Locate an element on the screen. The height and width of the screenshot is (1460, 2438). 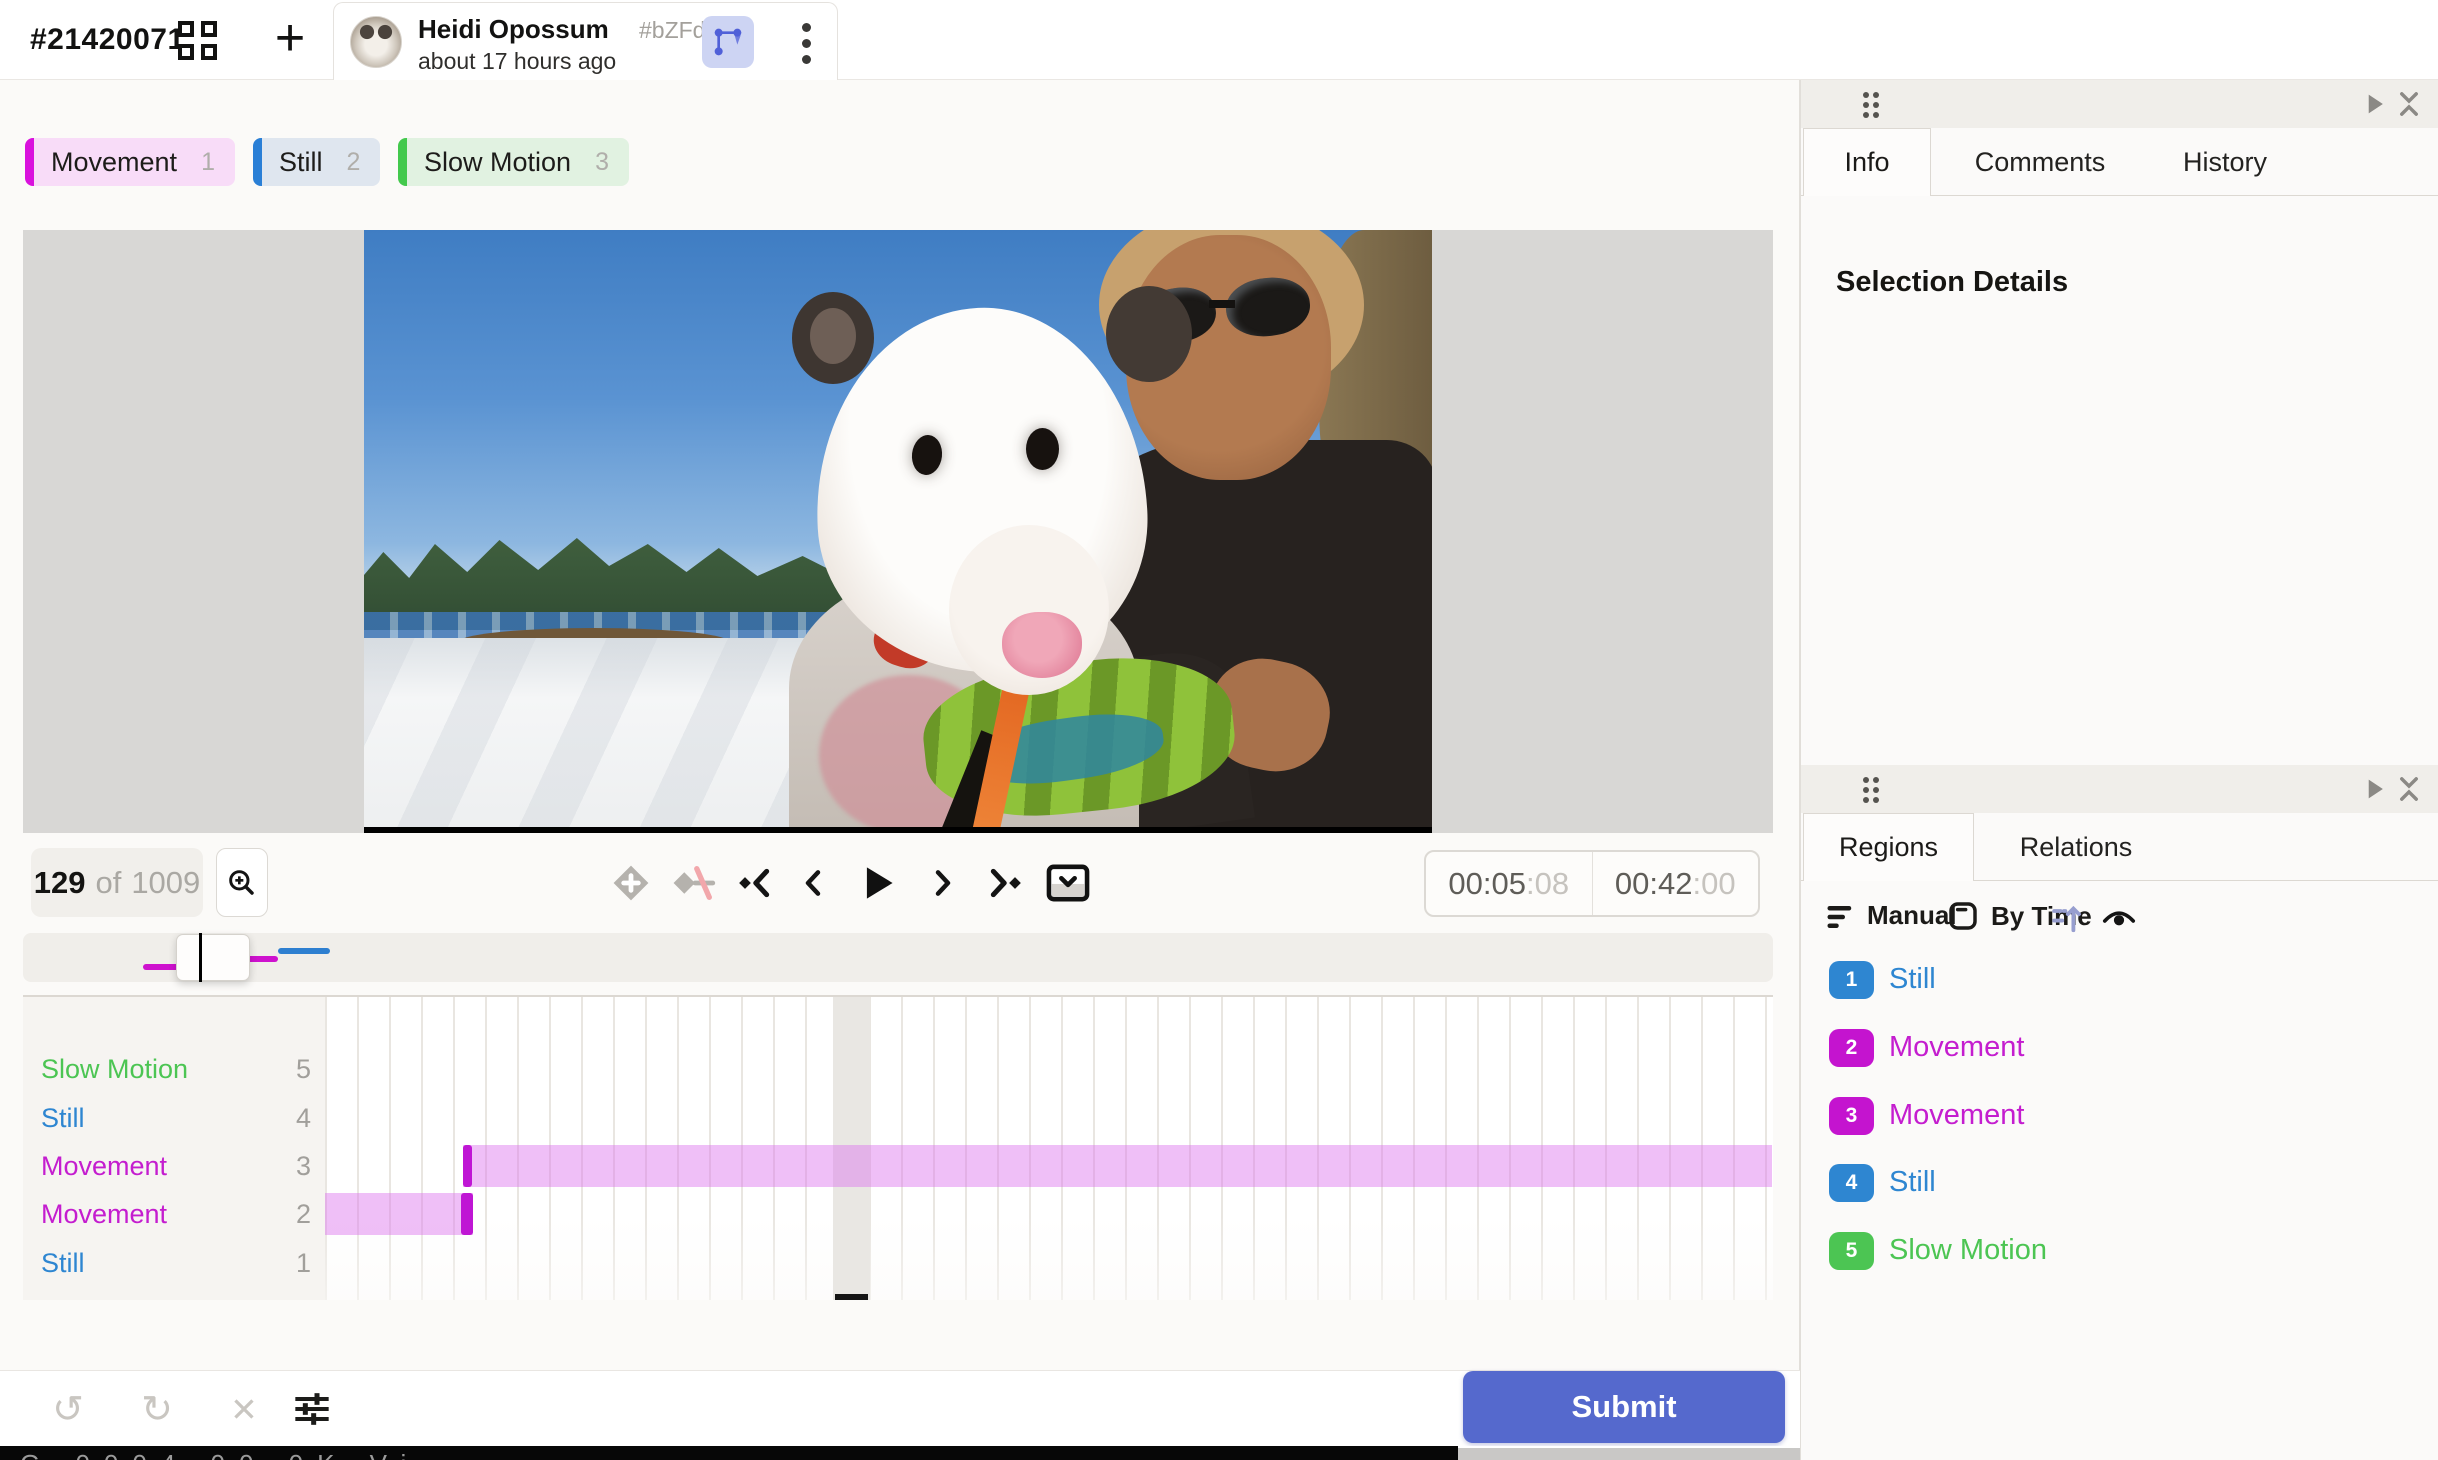
task-id: #21420071 is located at coordinates (107, 39).